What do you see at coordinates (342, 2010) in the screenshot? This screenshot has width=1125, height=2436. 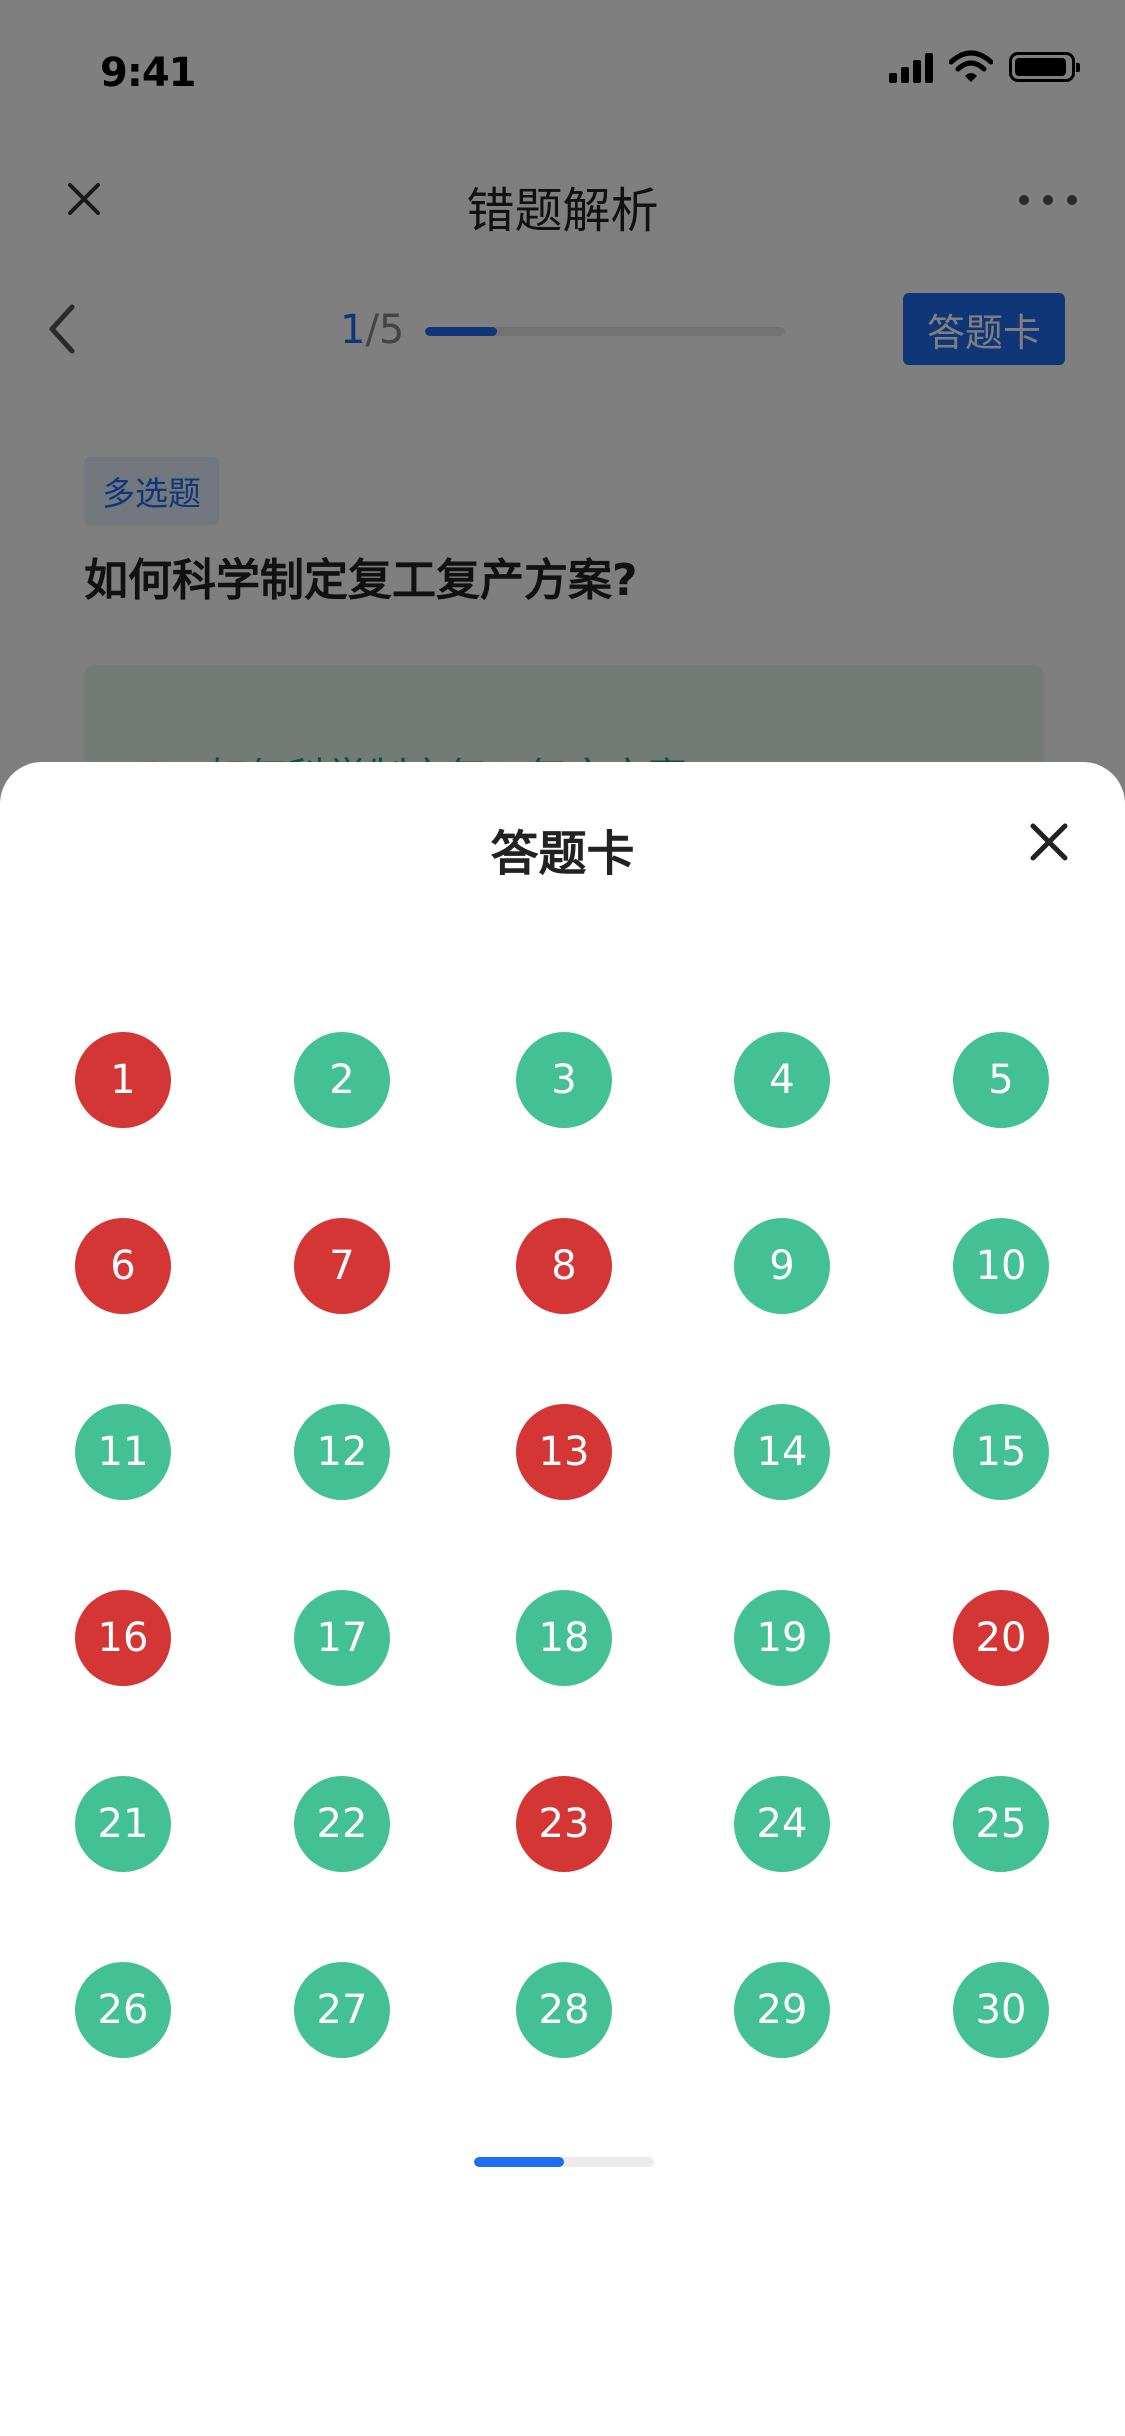 I see `question-number-button: 27` at bounding box center [342, 2010].